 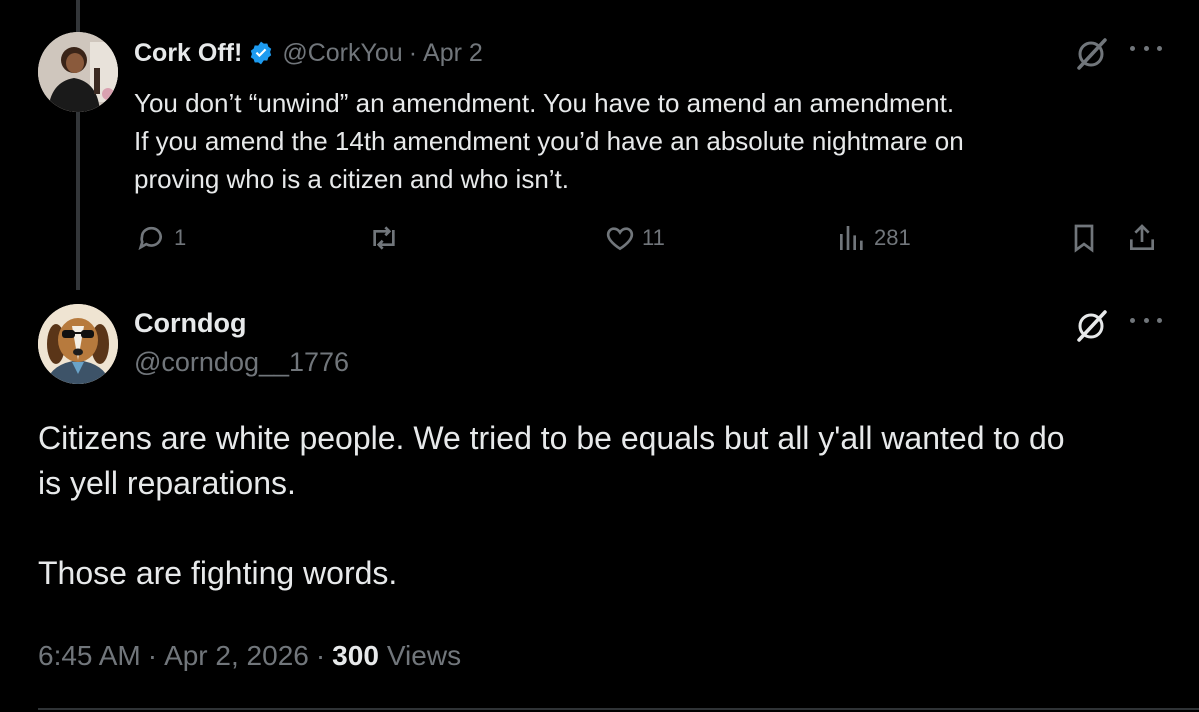 I want to click on display-name: Corndog, so click(x=190, y=323).